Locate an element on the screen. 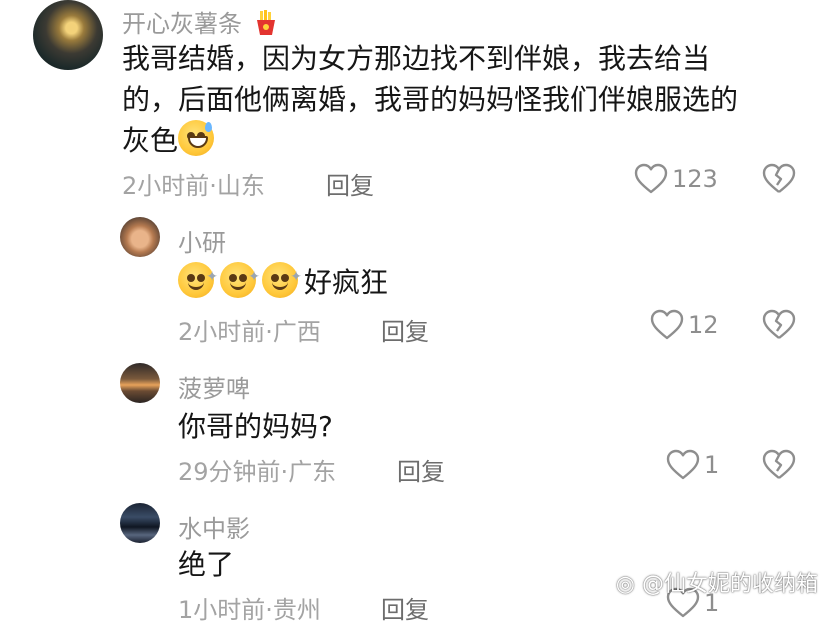  comment-text: 绝了 is located at coordinates (206, 564).